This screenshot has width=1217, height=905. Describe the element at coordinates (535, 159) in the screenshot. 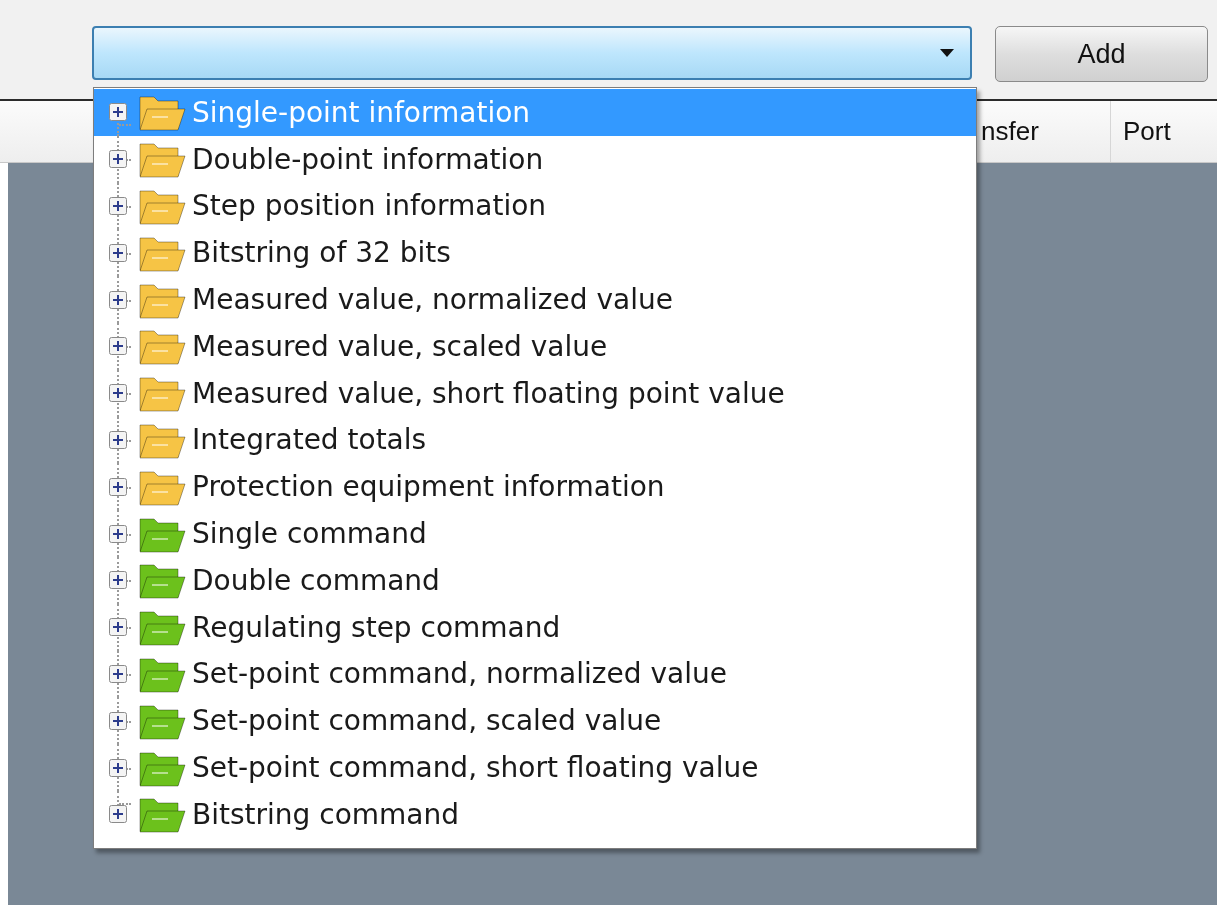

I see `tree-item: Double-point information` at that location.